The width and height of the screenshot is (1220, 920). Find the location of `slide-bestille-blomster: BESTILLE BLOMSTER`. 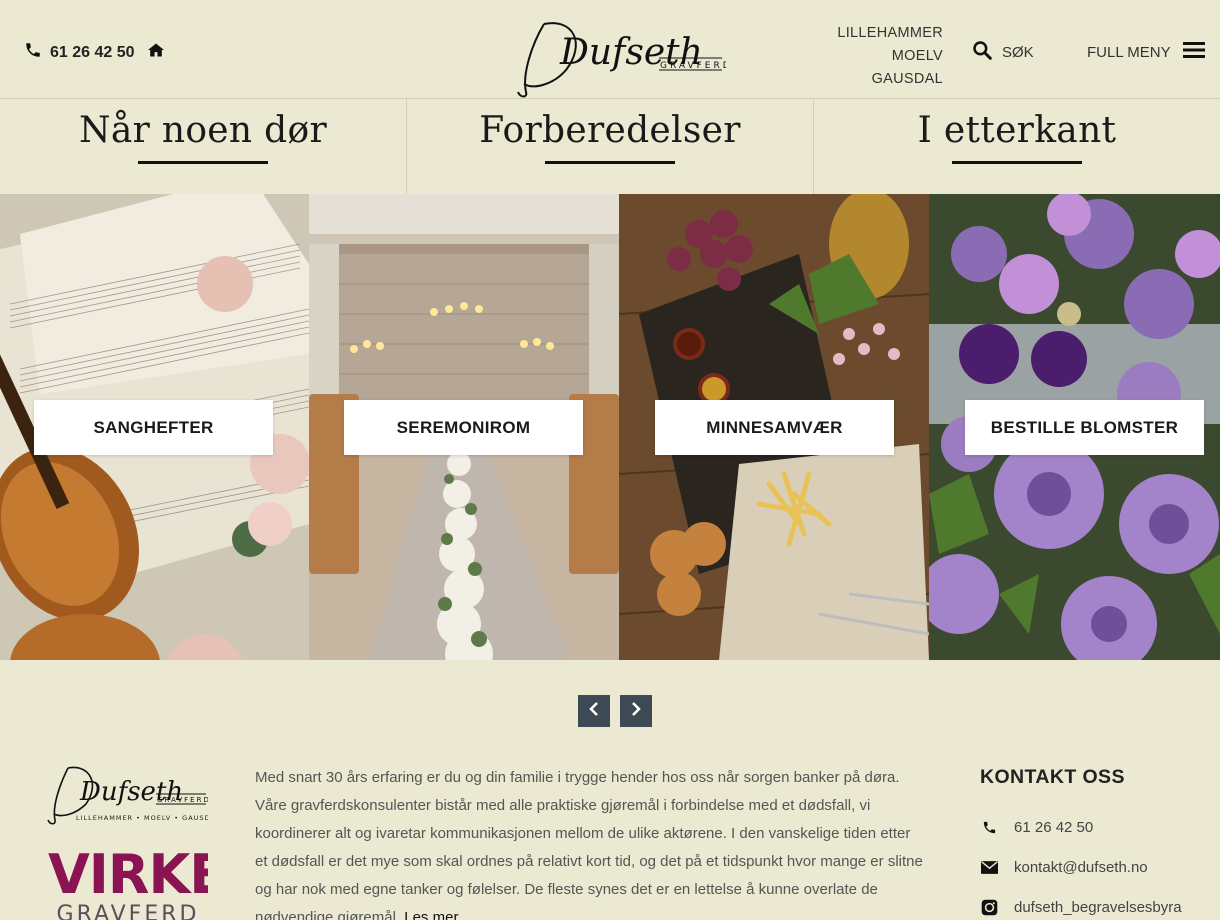

slide-bestille-blomster: BESTILLE BLOMSTER is located at coordinates (1074, 427).